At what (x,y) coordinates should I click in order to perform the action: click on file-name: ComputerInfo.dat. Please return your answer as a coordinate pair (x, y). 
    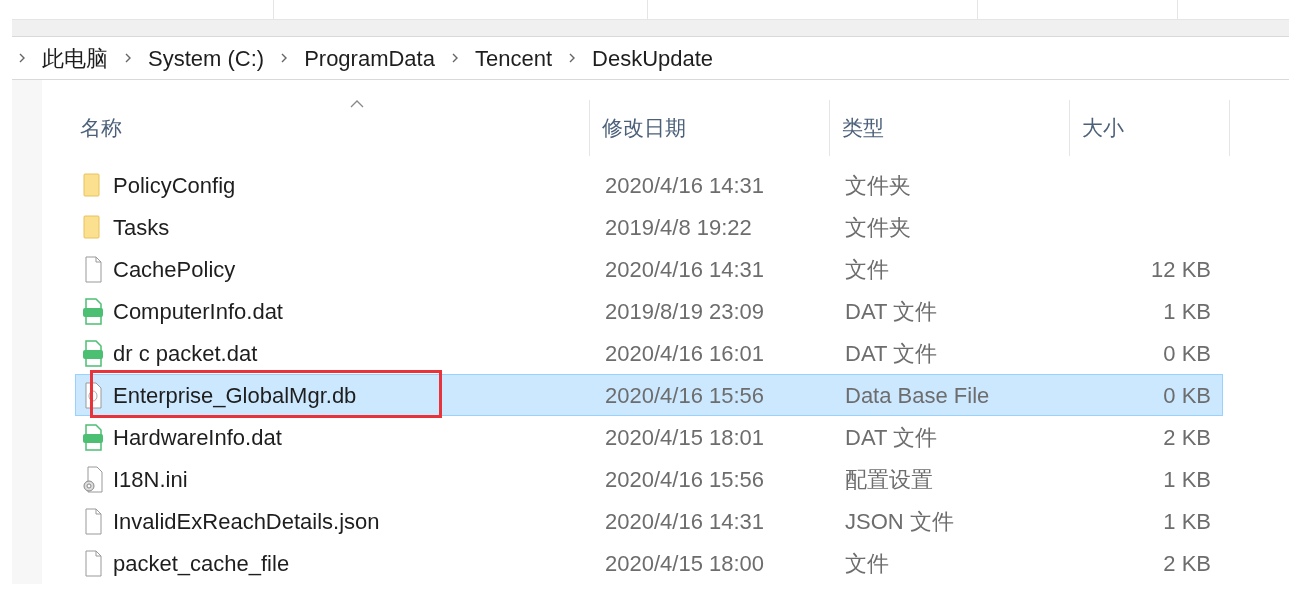
    Looking at the image, I should click on (198, 311).